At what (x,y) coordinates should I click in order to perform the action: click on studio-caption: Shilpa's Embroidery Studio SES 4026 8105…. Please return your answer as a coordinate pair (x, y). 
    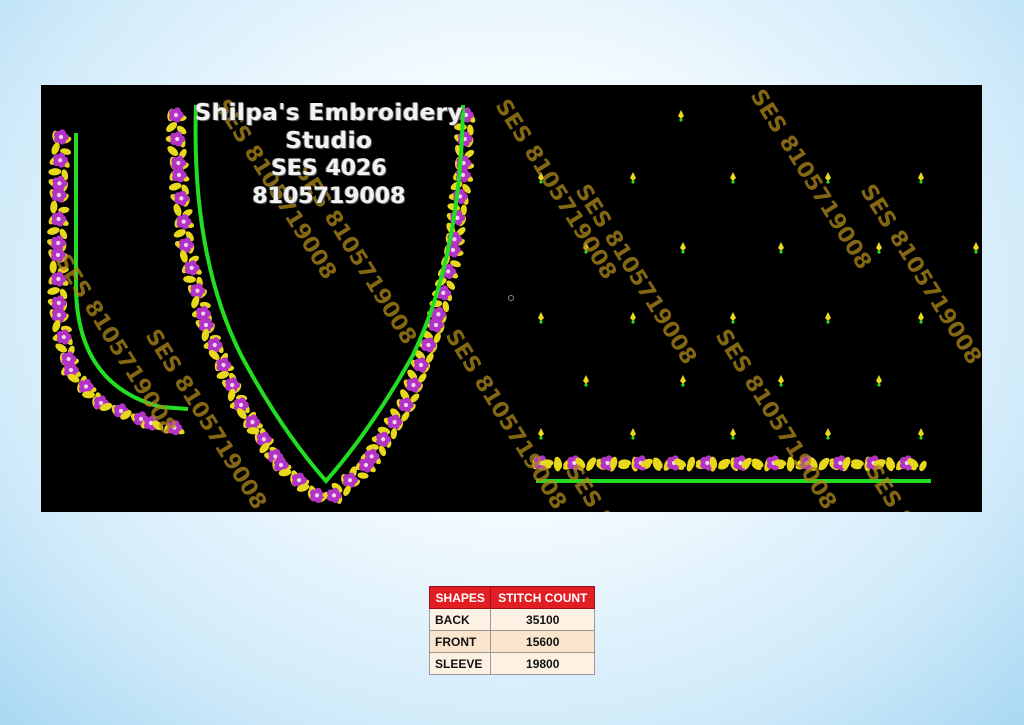
    Looking at the image, I should click on (329, 155).